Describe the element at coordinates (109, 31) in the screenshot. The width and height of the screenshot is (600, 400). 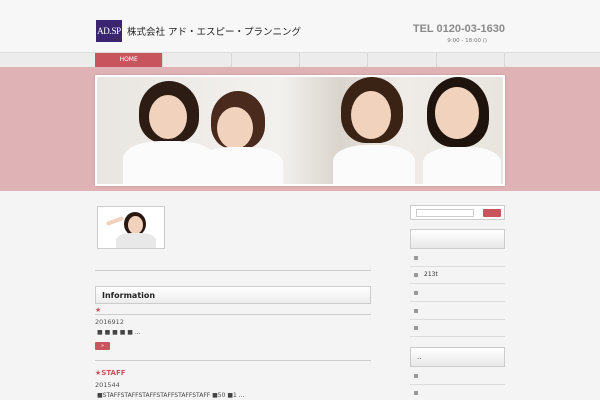
I see `logo: AD.SP` at that location.